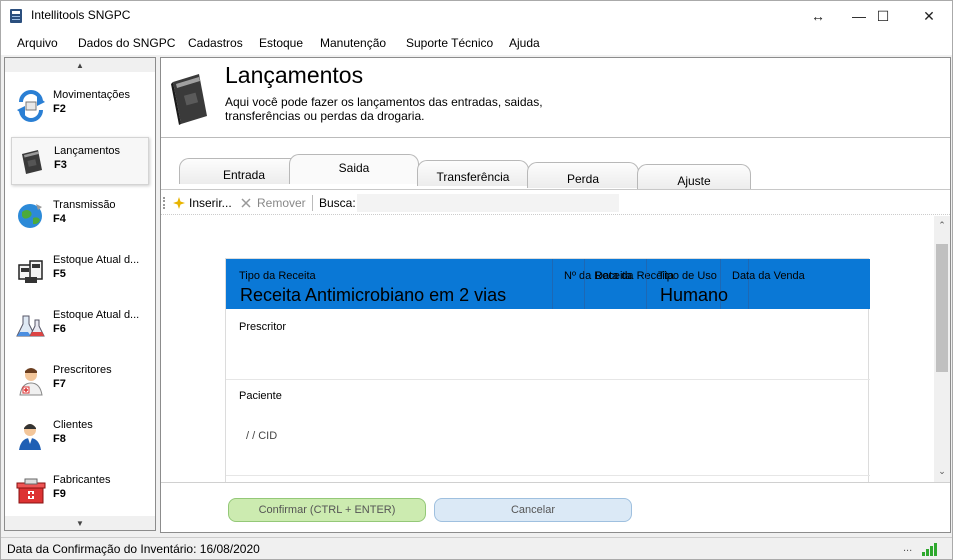 Image resolution: width=953 pixels, height=560 pixels. Describe the element at coordinates (126, 43) in the screenshot. I see `menu-dados-sngpc: Dados do SNGPC` at that location.